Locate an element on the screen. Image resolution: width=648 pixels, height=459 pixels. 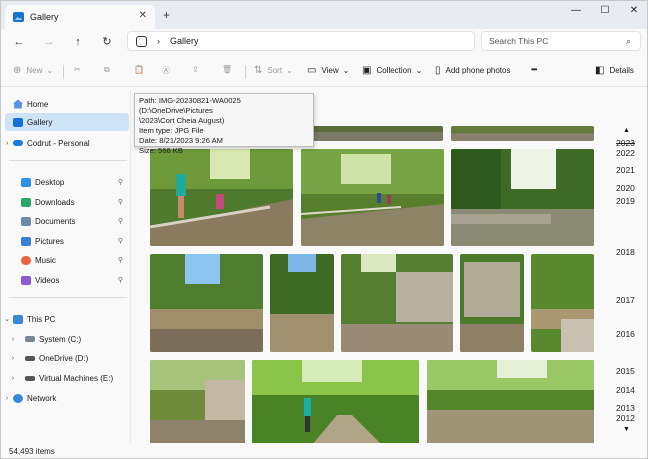
new-tab-button: + is located at coordinates (166, 15).